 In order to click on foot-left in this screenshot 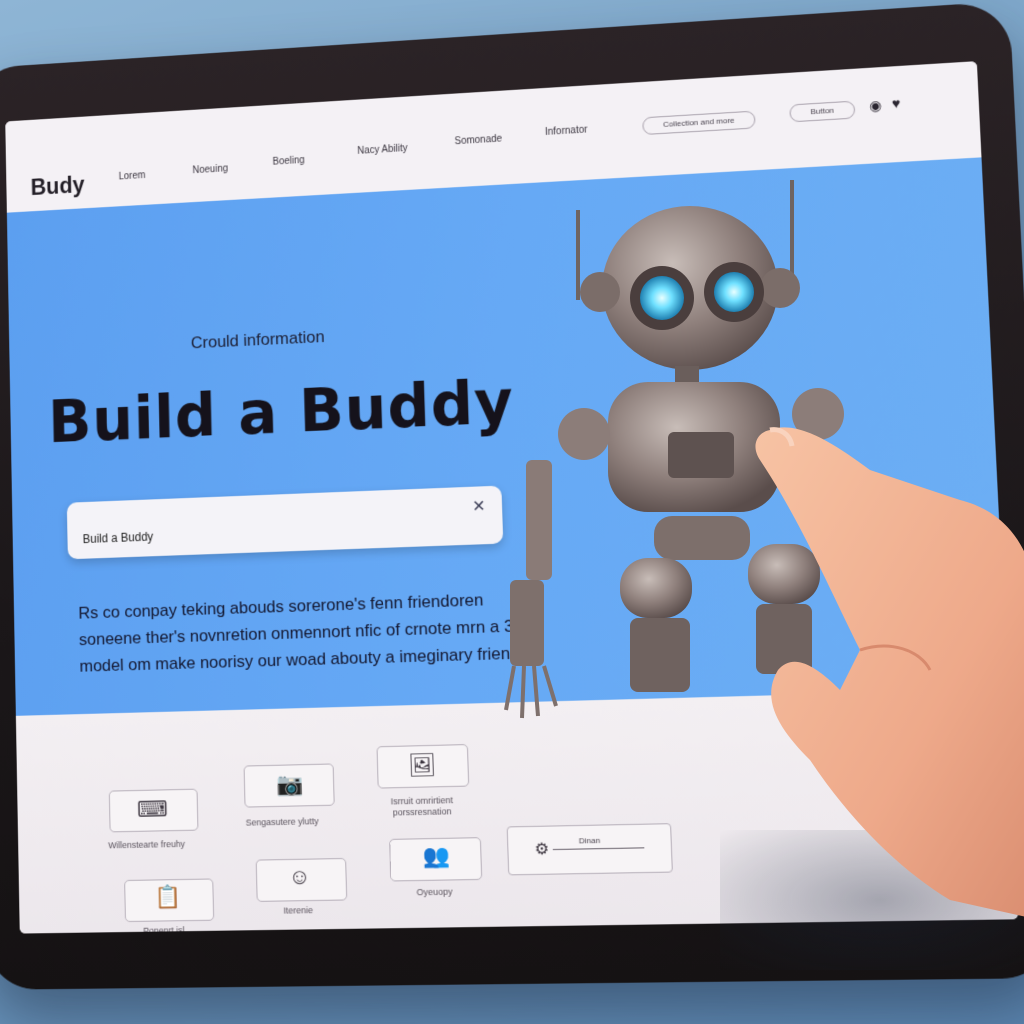, I will do `click(660, 655)`.